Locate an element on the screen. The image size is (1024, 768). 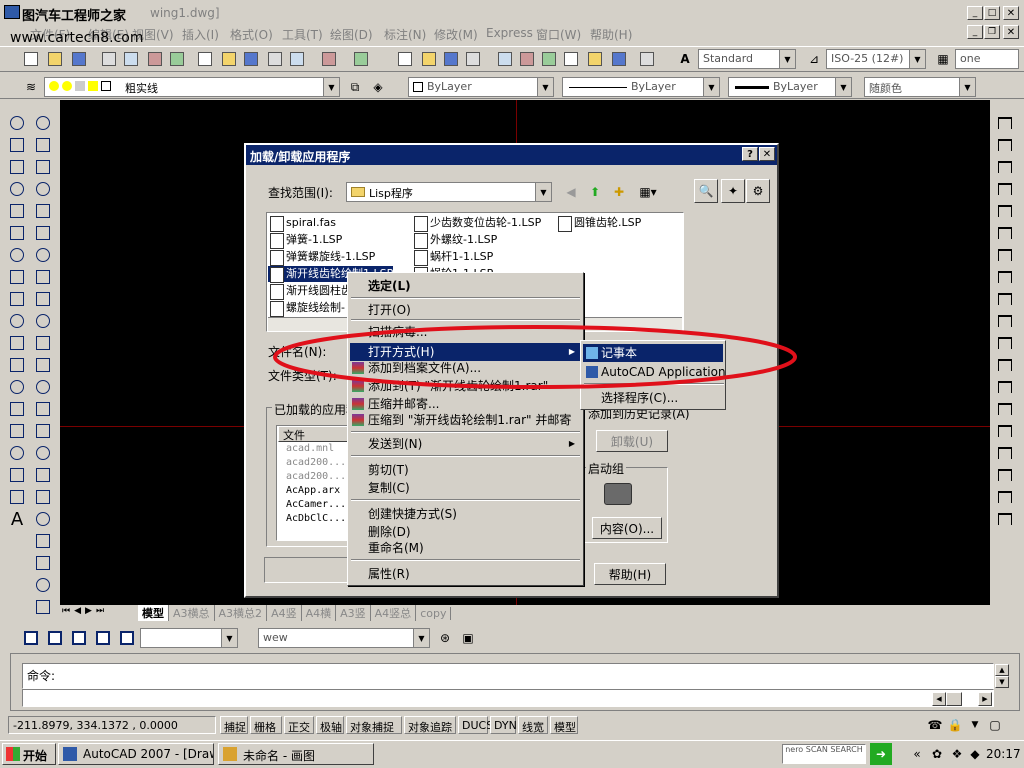
draw-tool-0-7-icon is located at coordinates (17, 277).